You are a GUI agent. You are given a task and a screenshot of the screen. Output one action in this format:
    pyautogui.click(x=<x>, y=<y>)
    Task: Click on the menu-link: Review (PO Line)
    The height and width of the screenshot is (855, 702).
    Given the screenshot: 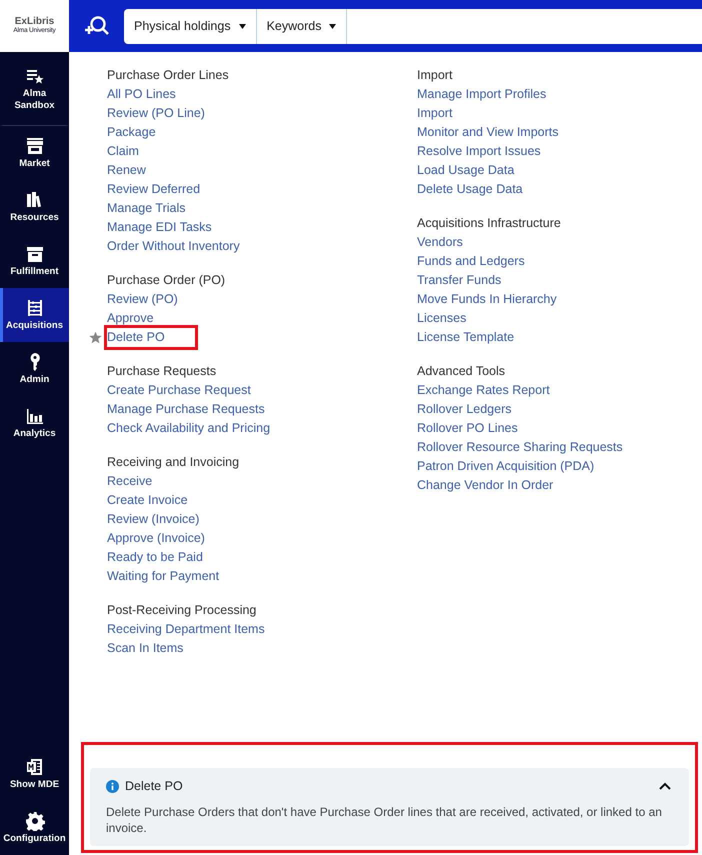 What is the action you would take?
    pyautogui.click(x=156, y=113)
    